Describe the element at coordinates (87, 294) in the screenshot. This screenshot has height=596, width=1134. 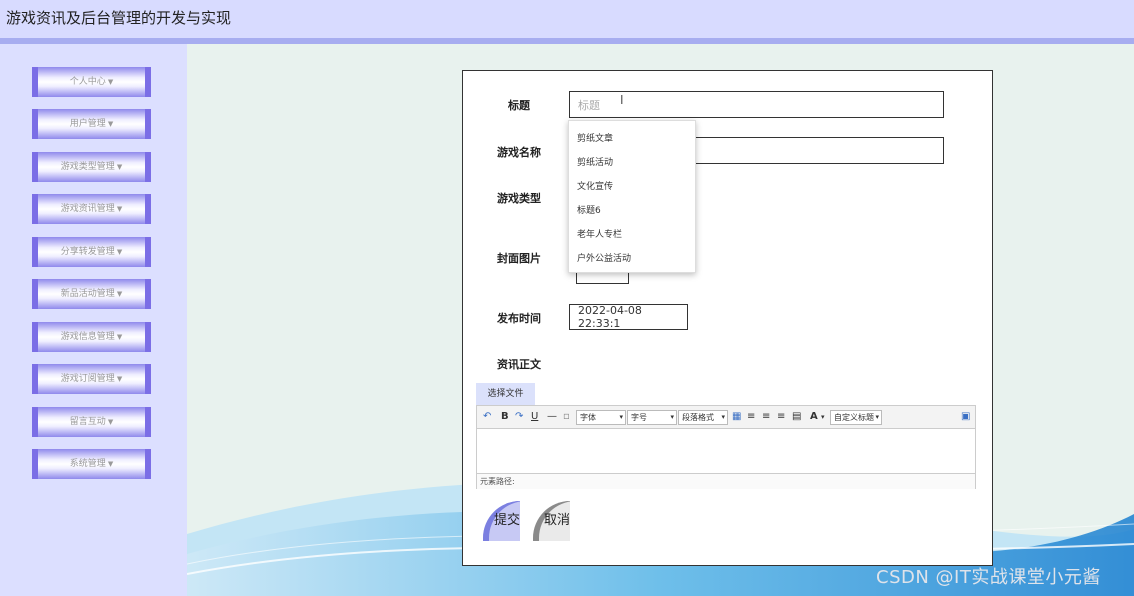
I see `sidebar-item-label: 新品活动管理` at that location.